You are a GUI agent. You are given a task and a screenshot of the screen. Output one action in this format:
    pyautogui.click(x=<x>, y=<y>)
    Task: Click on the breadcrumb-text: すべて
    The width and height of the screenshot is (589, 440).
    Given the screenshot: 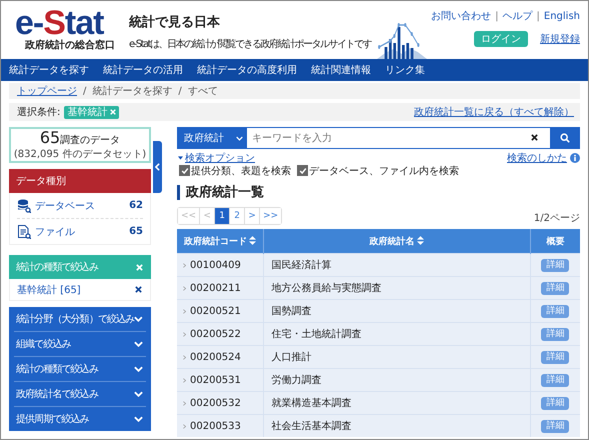 What is the action you would take?
    pyautogui.click(x=203, y=91)
    